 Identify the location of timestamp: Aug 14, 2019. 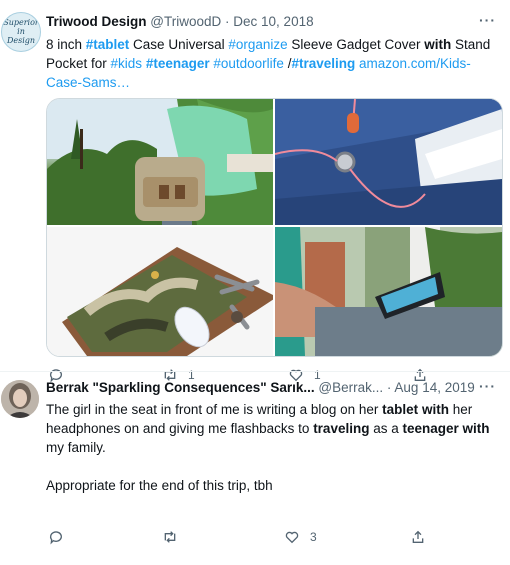
(434, 387).